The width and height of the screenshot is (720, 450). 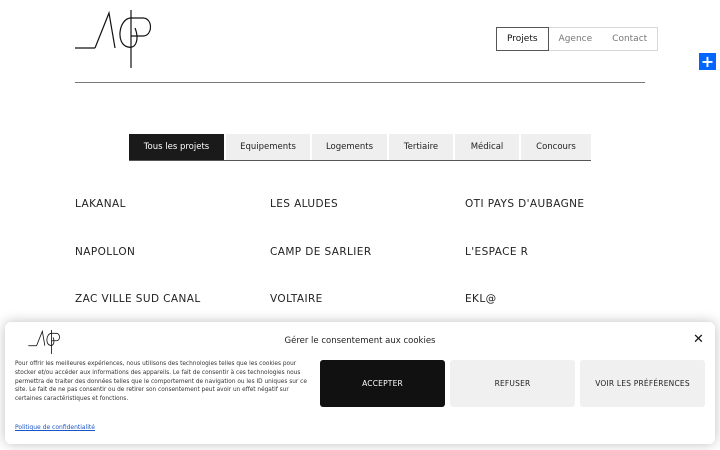 What do you see at coordinates (629, 39) in the screenshot?
I see `nav-contact: Contact` at bounding box center [629, 39].